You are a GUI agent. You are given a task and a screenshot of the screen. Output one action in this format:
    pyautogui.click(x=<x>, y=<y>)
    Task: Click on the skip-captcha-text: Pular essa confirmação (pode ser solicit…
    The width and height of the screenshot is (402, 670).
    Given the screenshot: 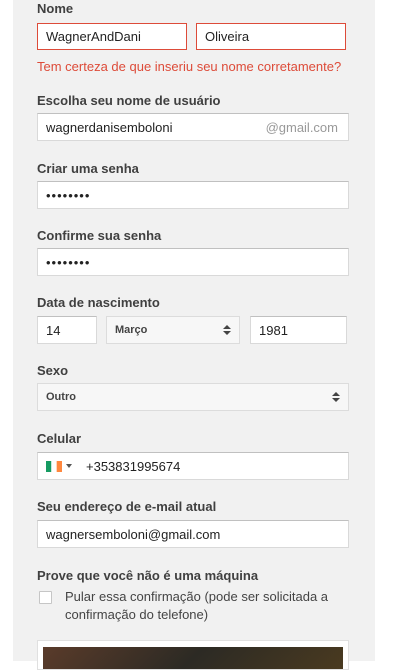 What is the action you would take?
    pyautogui.click(x=197, y=605)
    